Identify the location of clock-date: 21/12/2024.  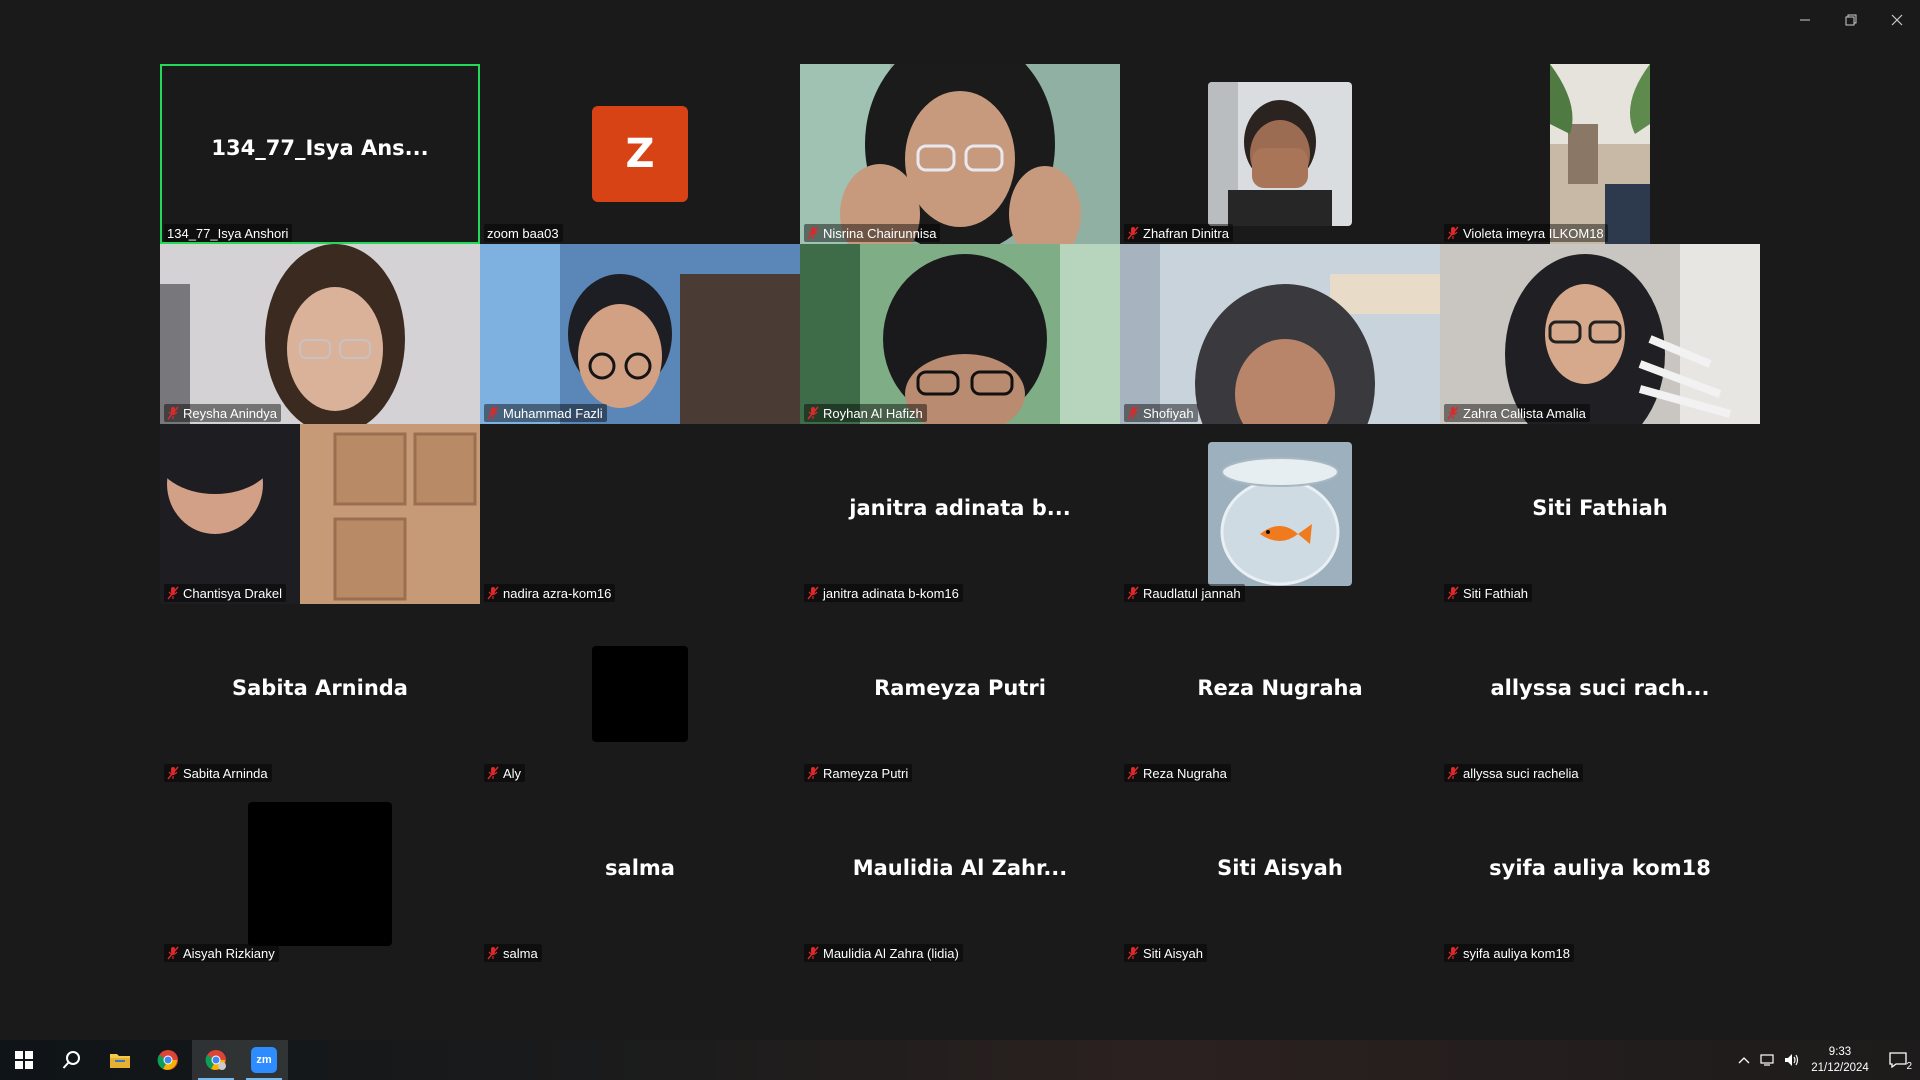
(1840, 1068).